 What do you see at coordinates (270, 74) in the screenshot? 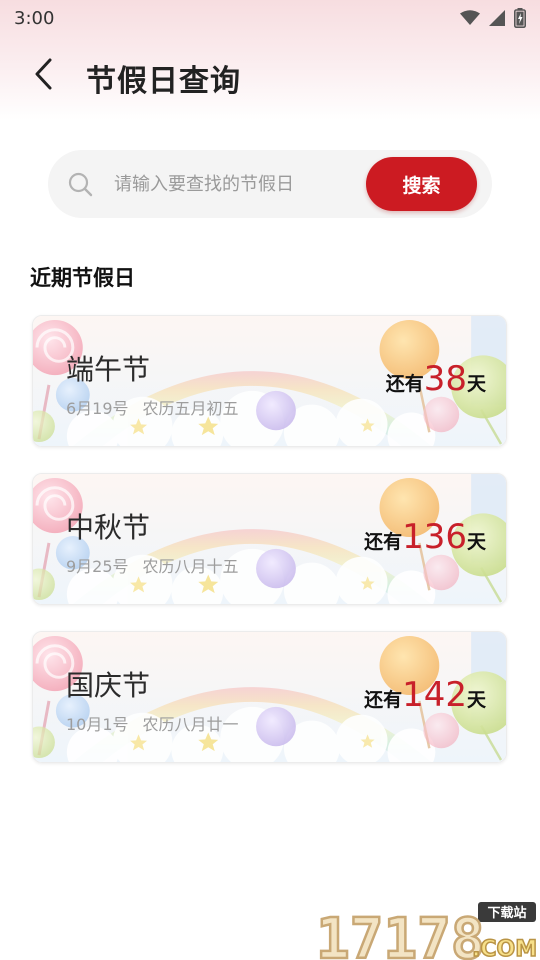
I see `app-header: 节假日查询` at bounding box center [270, 74].